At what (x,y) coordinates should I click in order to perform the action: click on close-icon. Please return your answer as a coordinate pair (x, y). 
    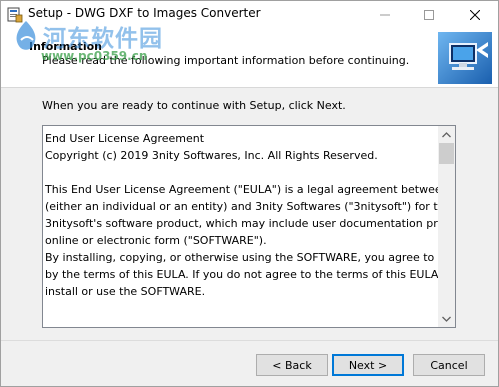
    Looking at the image, I should click on (475, 15).